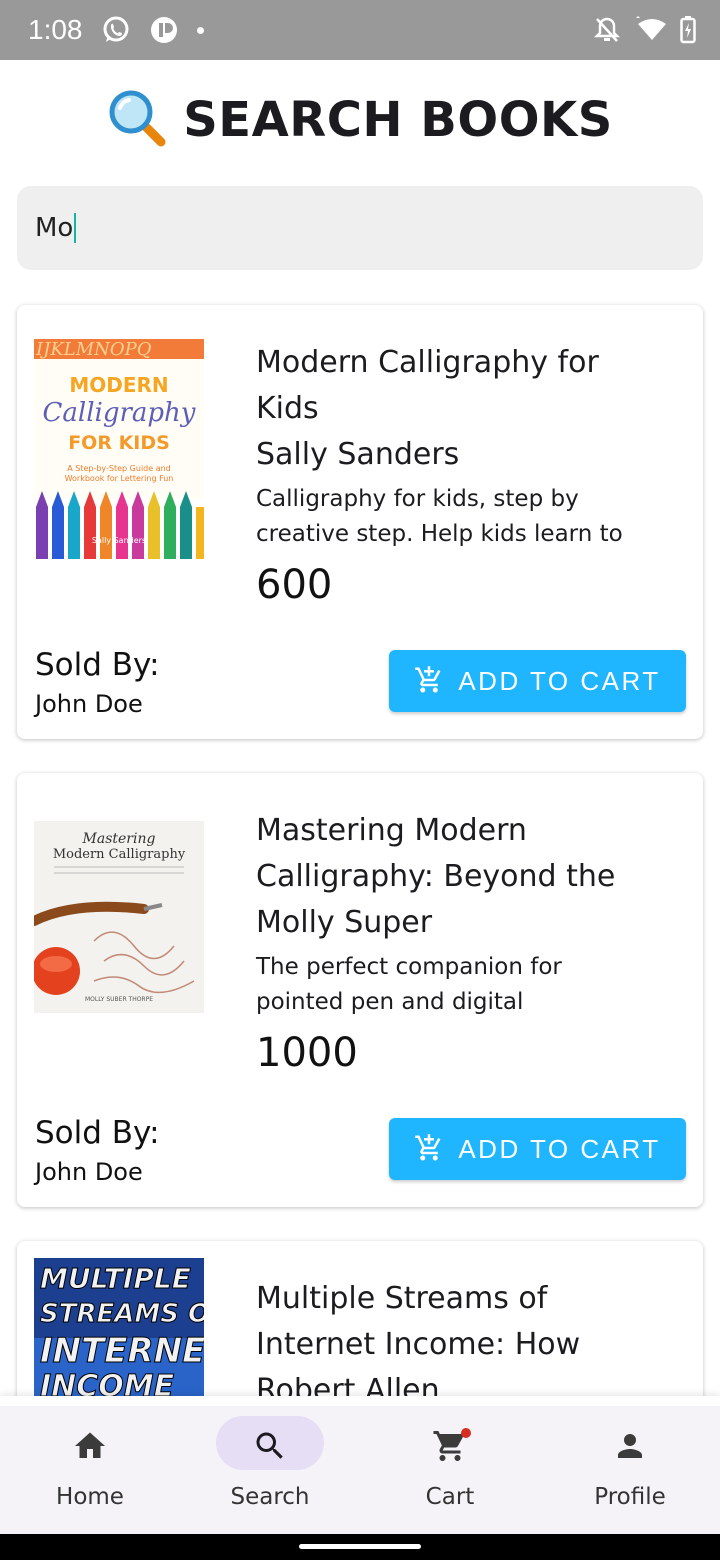 The image size is (720, 1560). I want to click on page-title: SEARCH BOOKS, so click(398, 120).